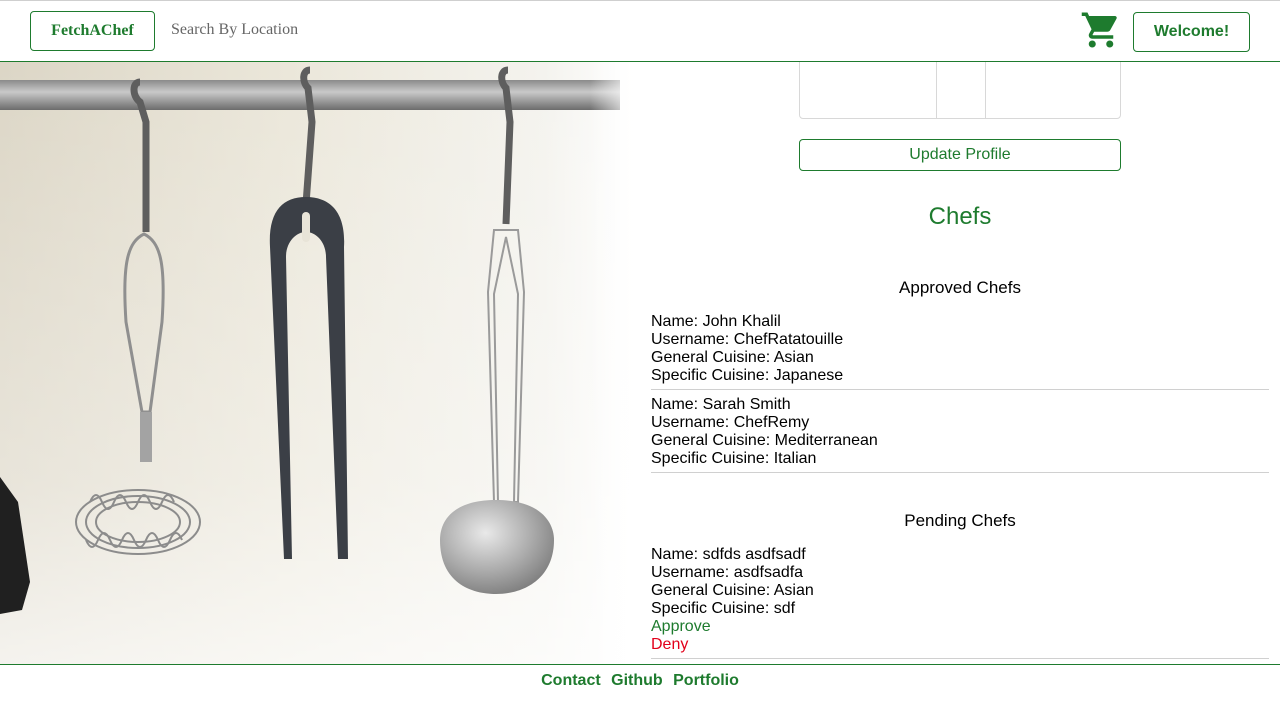  Describe the element at coordinates (764, 440) in the screenshot. I see `chef-general-cuisine: General Cuisine: Mediterranean` at that location.